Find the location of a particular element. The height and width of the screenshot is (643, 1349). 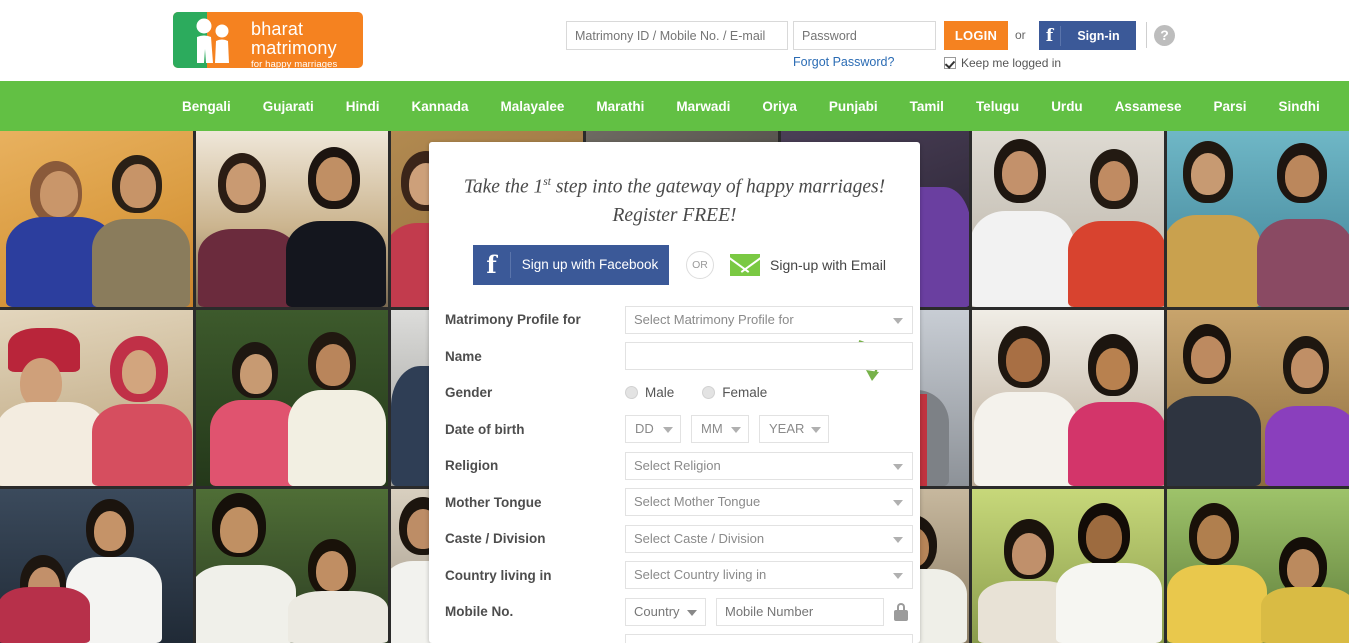

form-row-religion: Religion Select Religion is located at coordinates (682, 466).